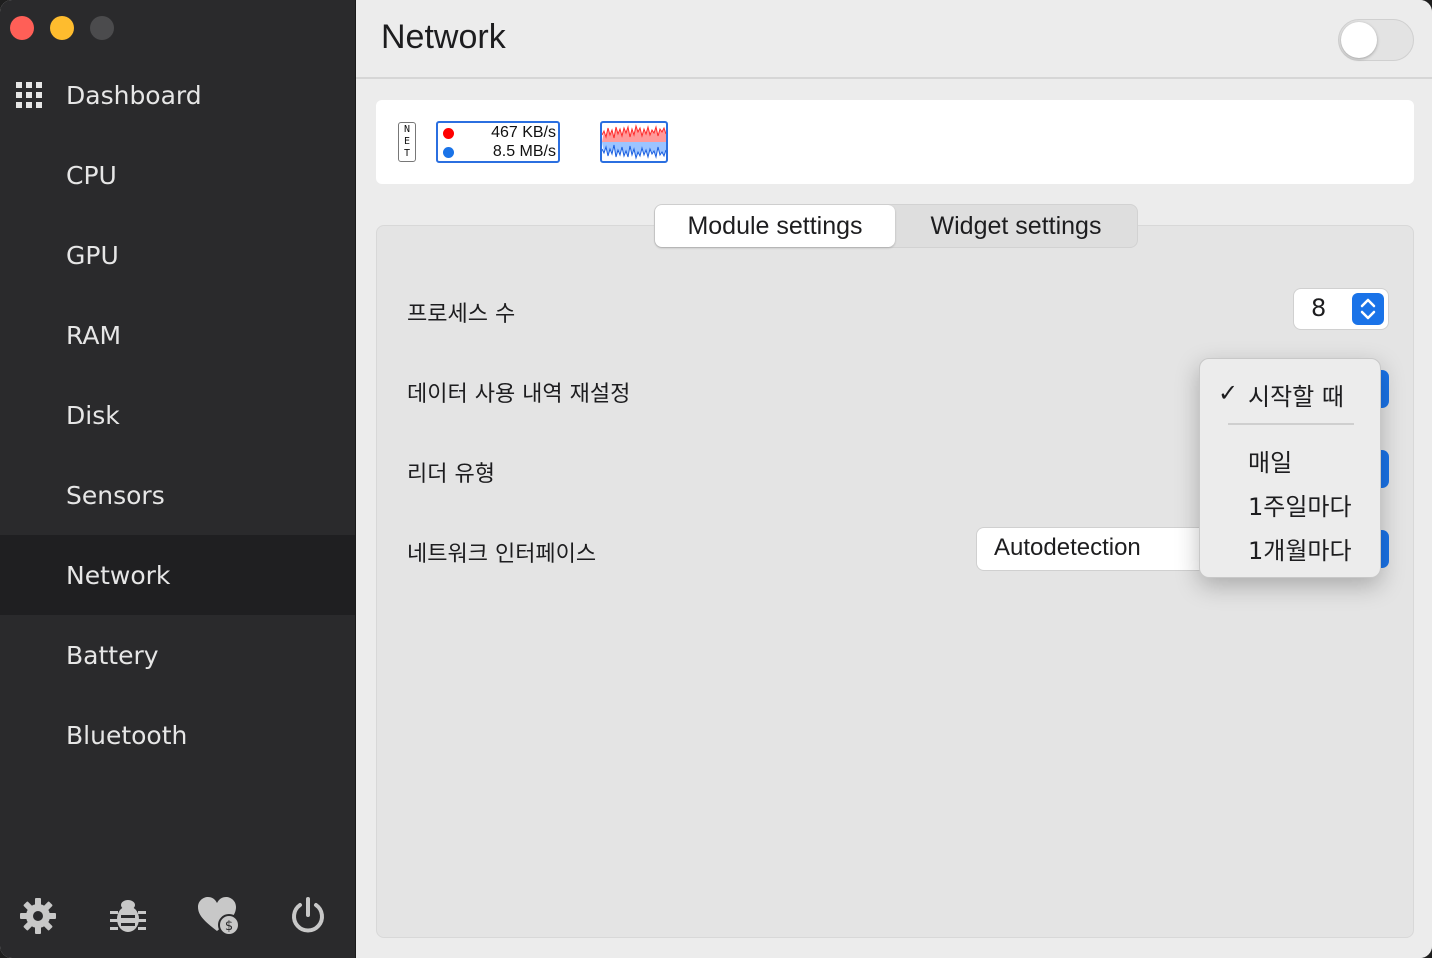 This screenshot has height=958, width=1432. What do you see at coordinates (895, 142) in the screenshot?
I see `widget-preview: N E T 467 KB/s 8.5 MB/s` at bounding box center [895, 142].